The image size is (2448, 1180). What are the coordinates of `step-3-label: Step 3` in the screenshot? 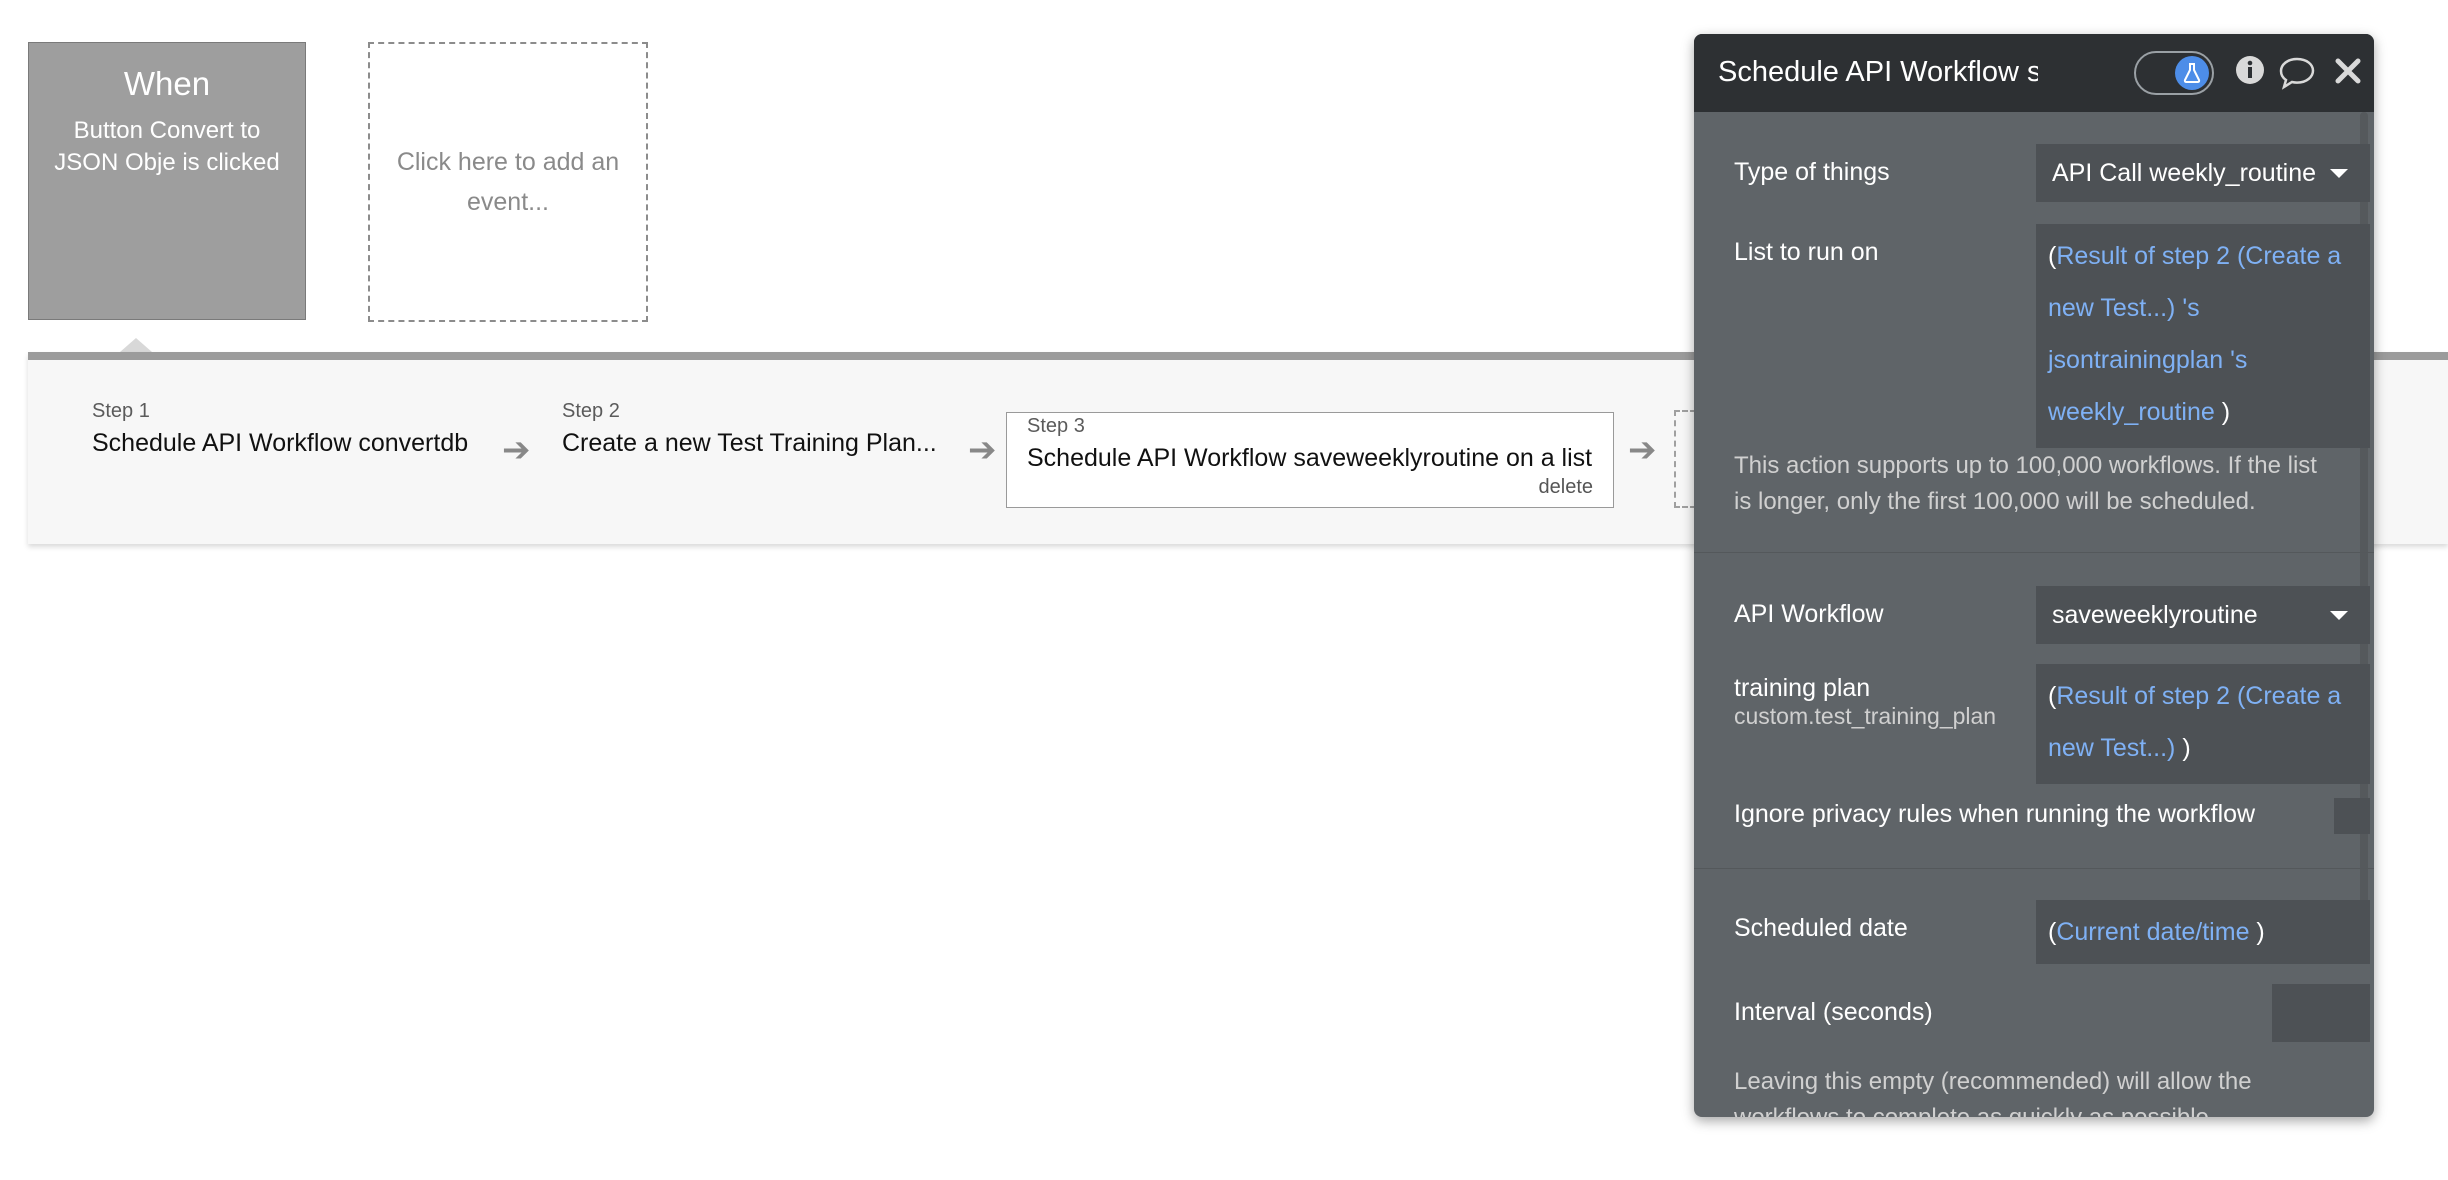 It's located at (1056, 426).